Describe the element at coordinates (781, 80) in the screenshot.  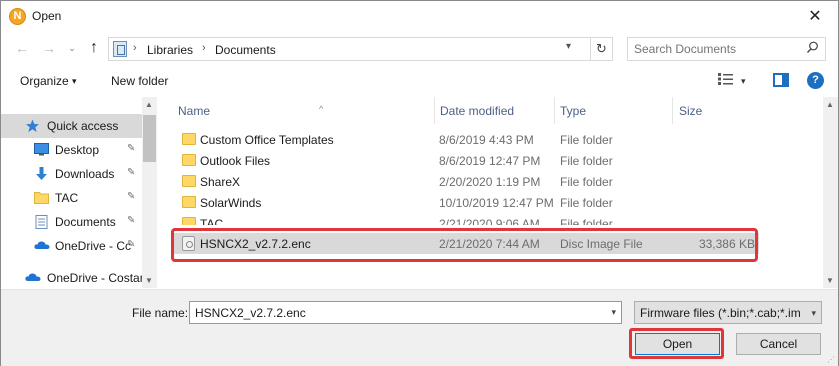
I see `preview-pane-icon` at that location.